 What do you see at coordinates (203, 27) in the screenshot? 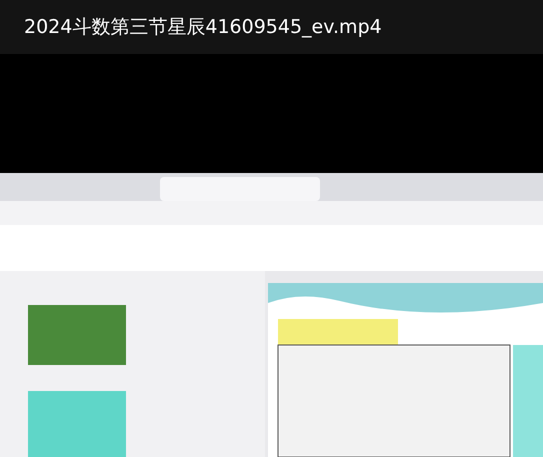
I see `video-title: 2024斗数第三节星辰41609545_ev.mp4` at bounding box center [203, 27].